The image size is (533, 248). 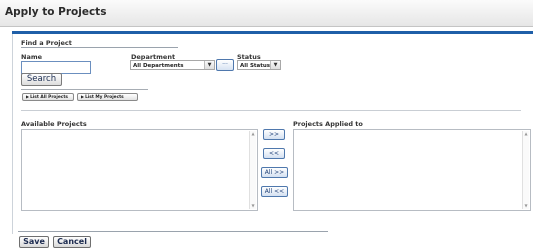 I want to click on list-all-projects-label: List All Projects, so click(x=49, y=97).